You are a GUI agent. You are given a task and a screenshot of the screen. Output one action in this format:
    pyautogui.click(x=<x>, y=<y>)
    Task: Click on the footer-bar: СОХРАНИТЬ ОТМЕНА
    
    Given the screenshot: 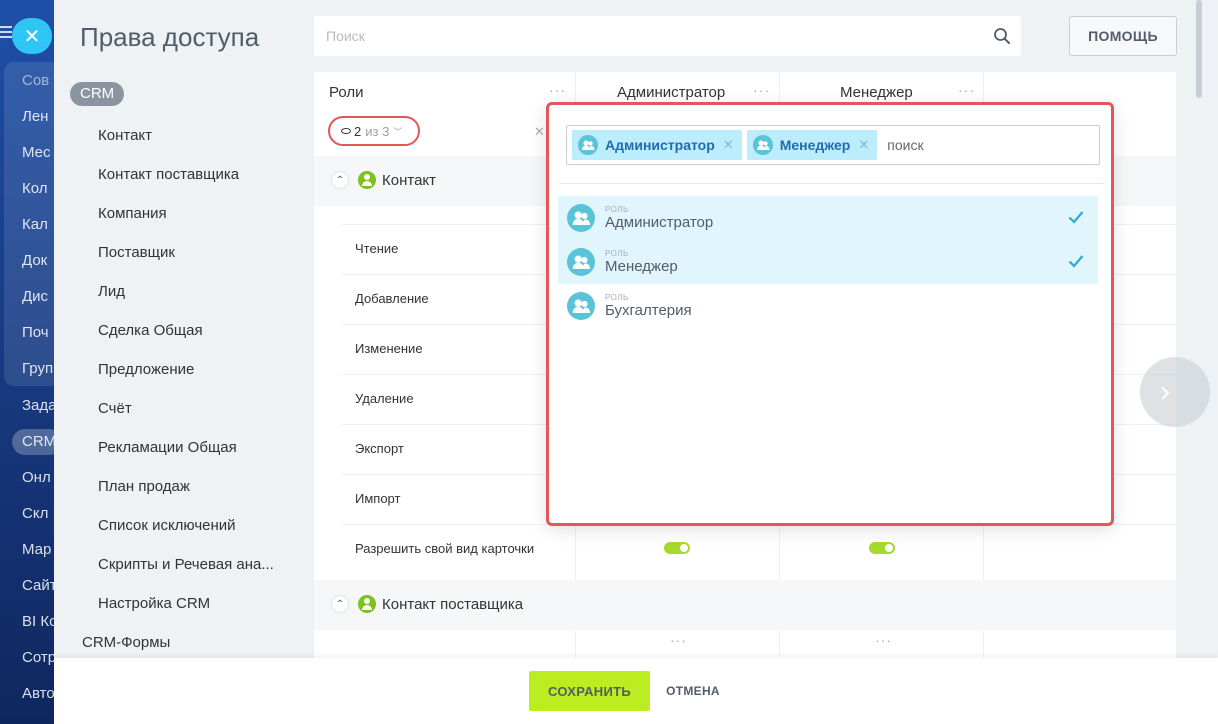 What is the action you would take?
    pyautogui.click(x=636, y=691)
    